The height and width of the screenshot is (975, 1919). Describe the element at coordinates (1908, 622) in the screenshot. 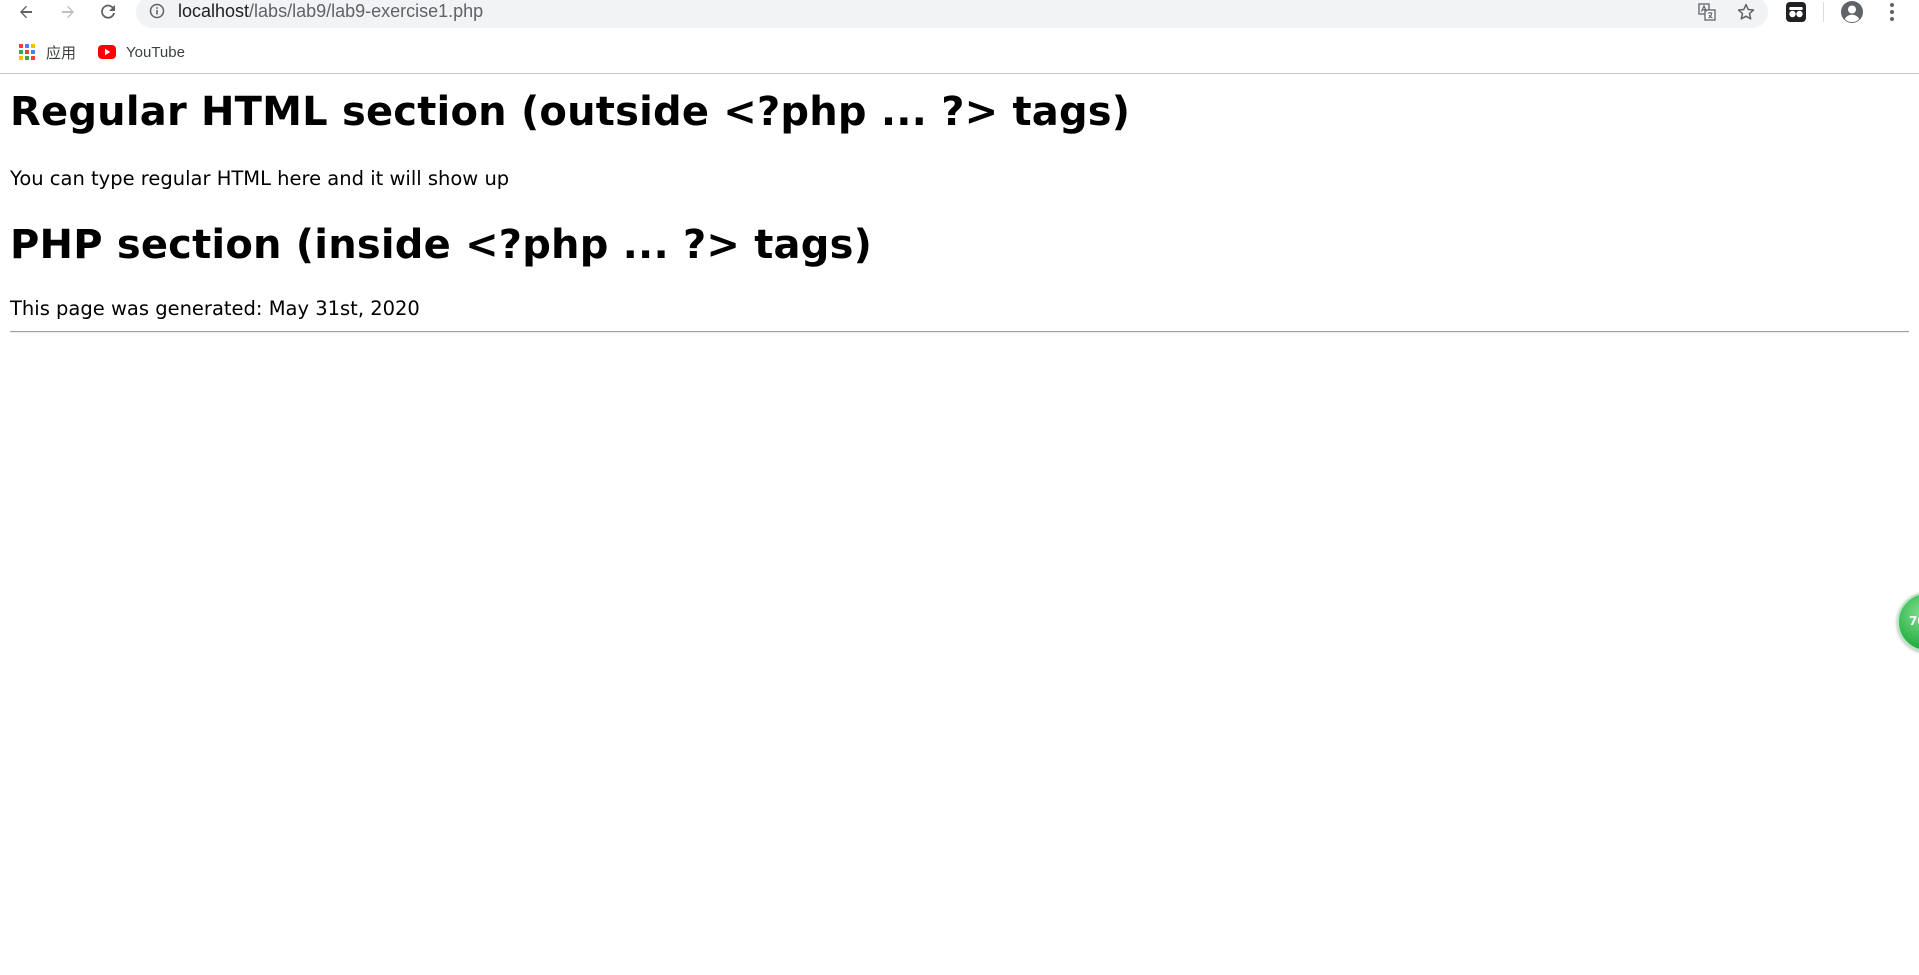

I see `floating-speed-widget: 70` at that location.